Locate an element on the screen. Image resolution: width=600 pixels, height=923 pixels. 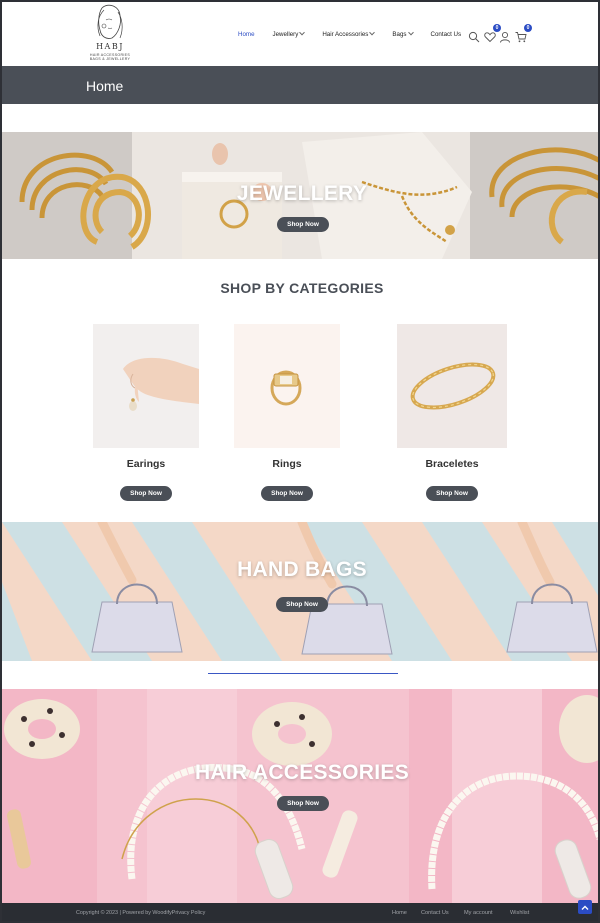
category-rings-image is located at coordinates (287, 386).